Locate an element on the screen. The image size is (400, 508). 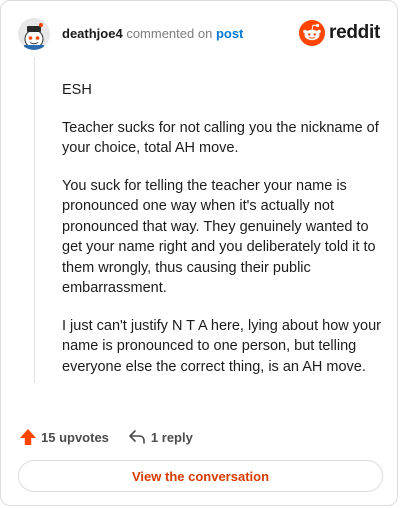
reddit-alien-icon is located at coordinates (312, 33).